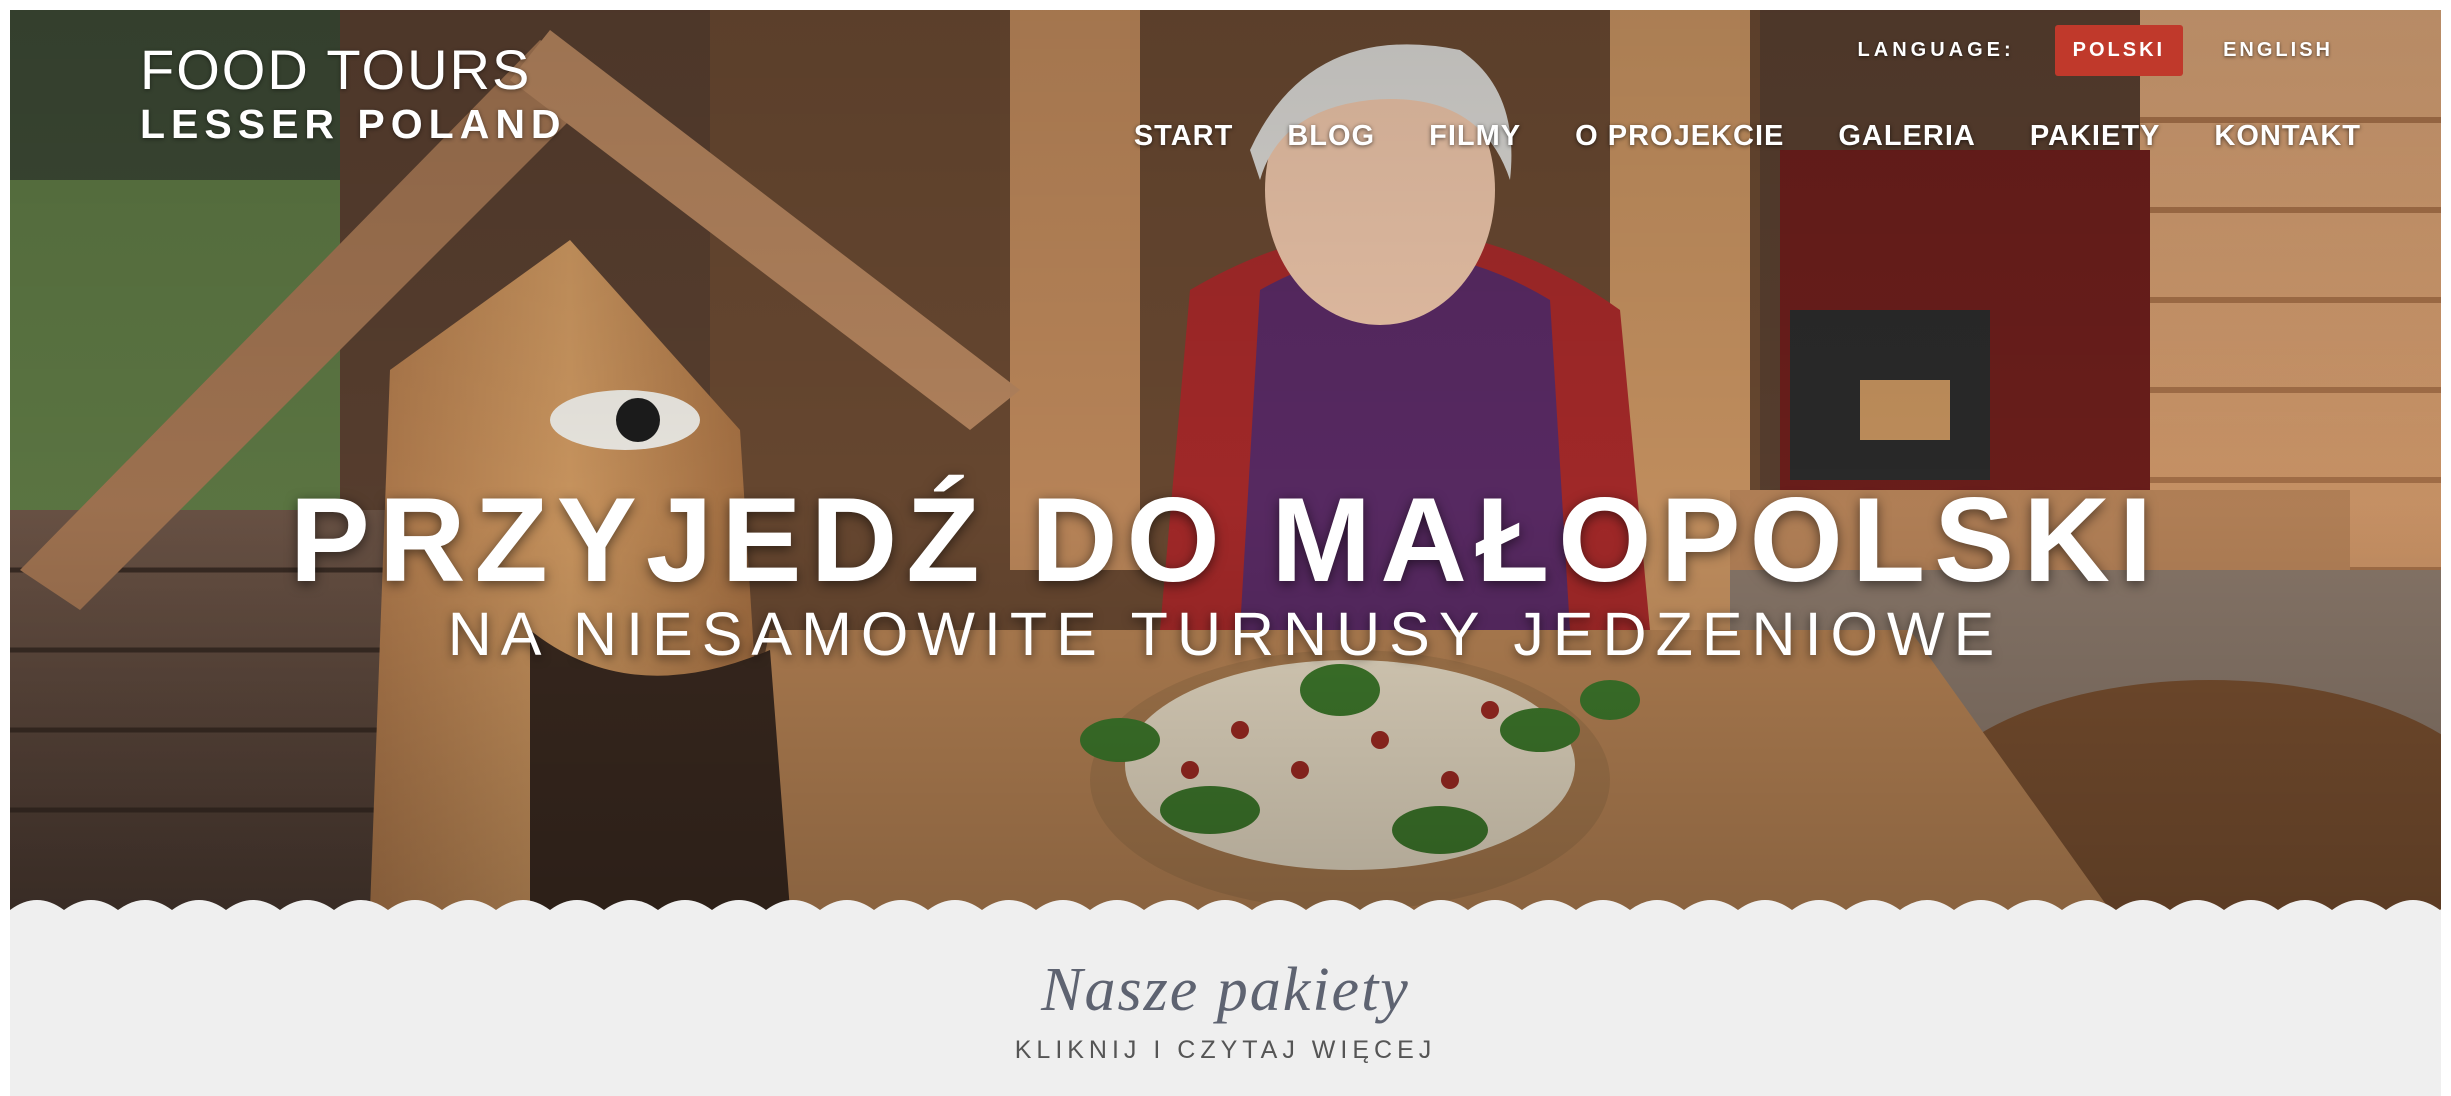  I want to click on language-label: LANGUAGE:, so click(1936, 50).